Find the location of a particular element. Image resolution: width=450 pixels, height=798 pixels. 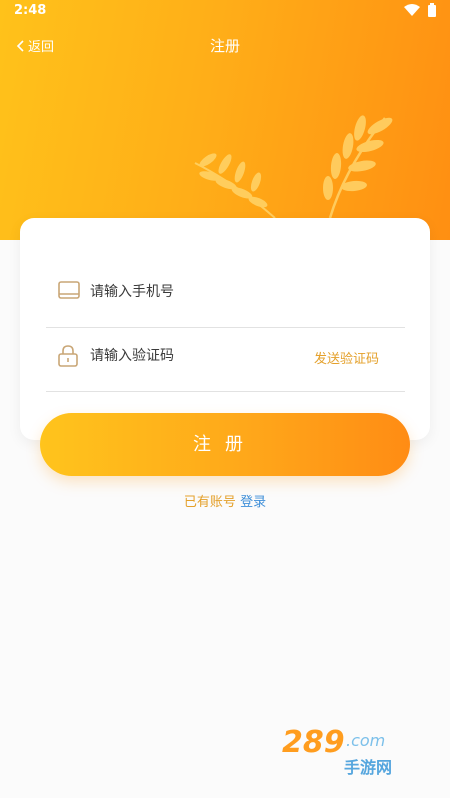

code-field-row: 发送验证码 is located at coordinates (225, 360).